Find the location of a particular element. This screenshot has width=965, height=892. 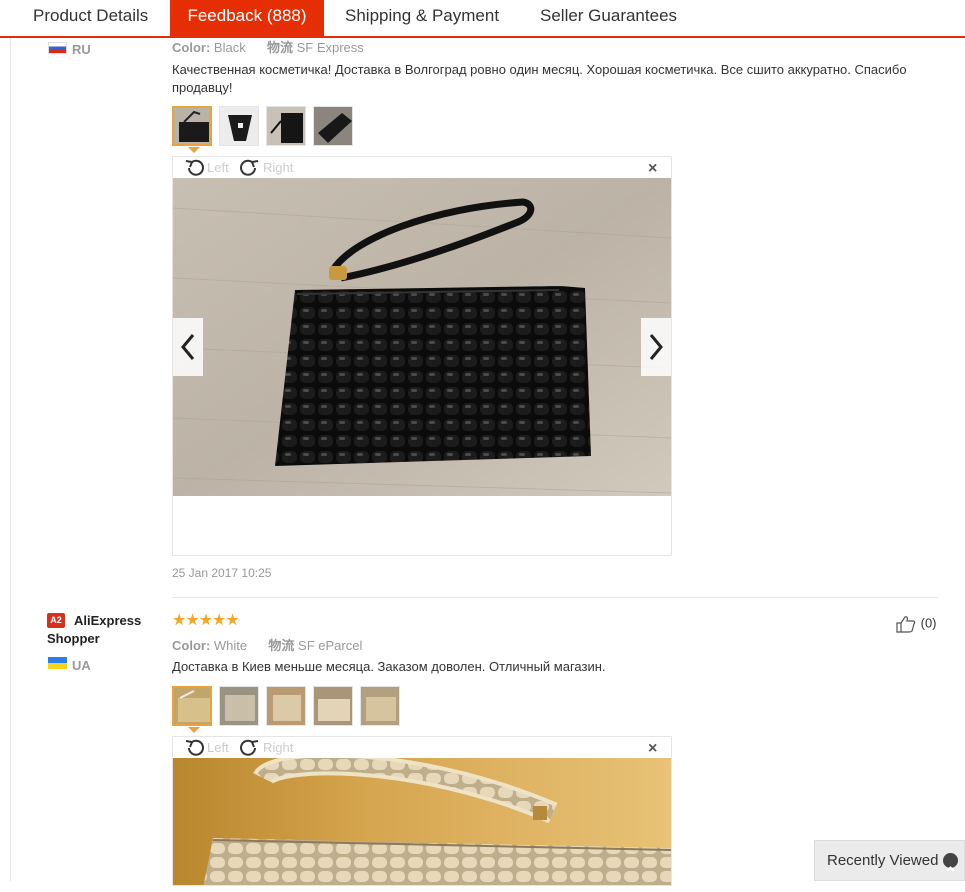

helpful-button: (0) is located at coordinates (916, 624).